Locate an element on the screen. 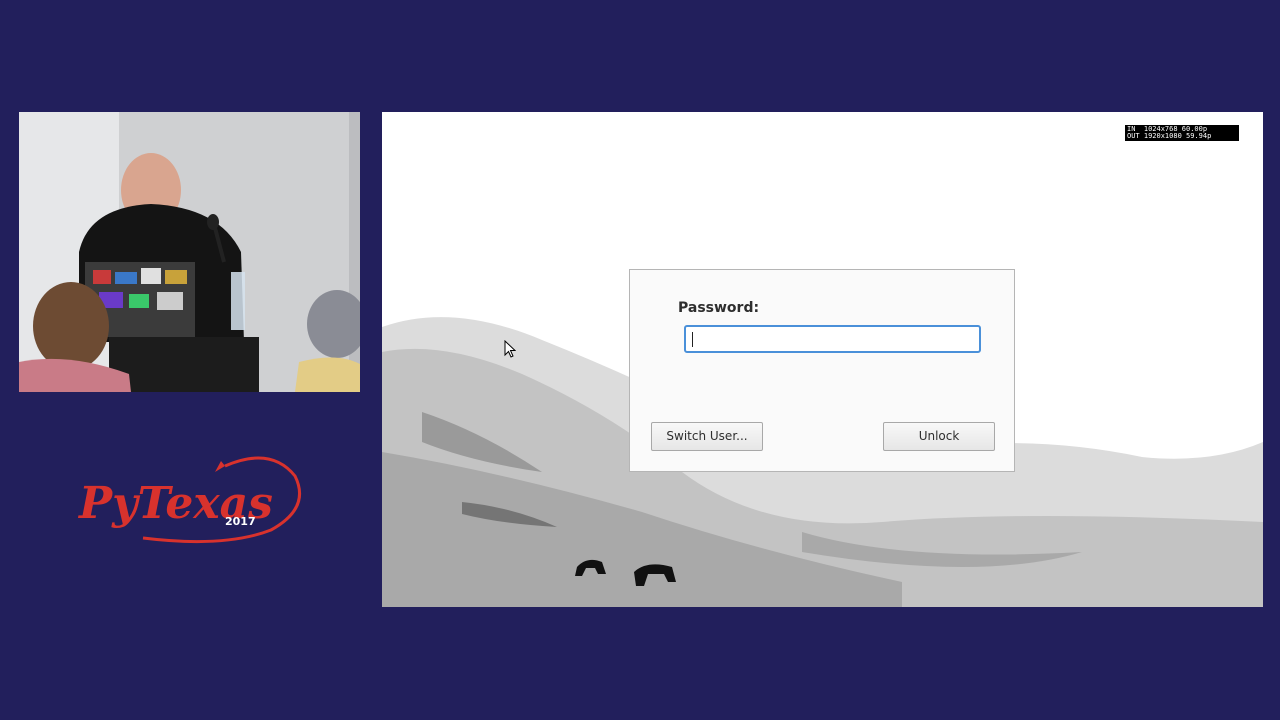 This screenshot has height=720, width=1280. signal-info-out: OUT 1920x1080 59.94p is located at coordinates (1169, 136).